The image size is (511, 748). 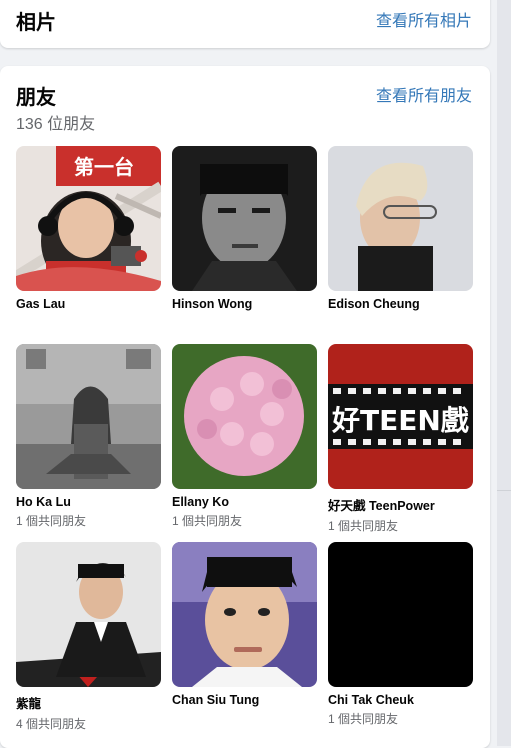 I want to click on friend-name: Ho Ka Lu, so click(x=88, y=502).